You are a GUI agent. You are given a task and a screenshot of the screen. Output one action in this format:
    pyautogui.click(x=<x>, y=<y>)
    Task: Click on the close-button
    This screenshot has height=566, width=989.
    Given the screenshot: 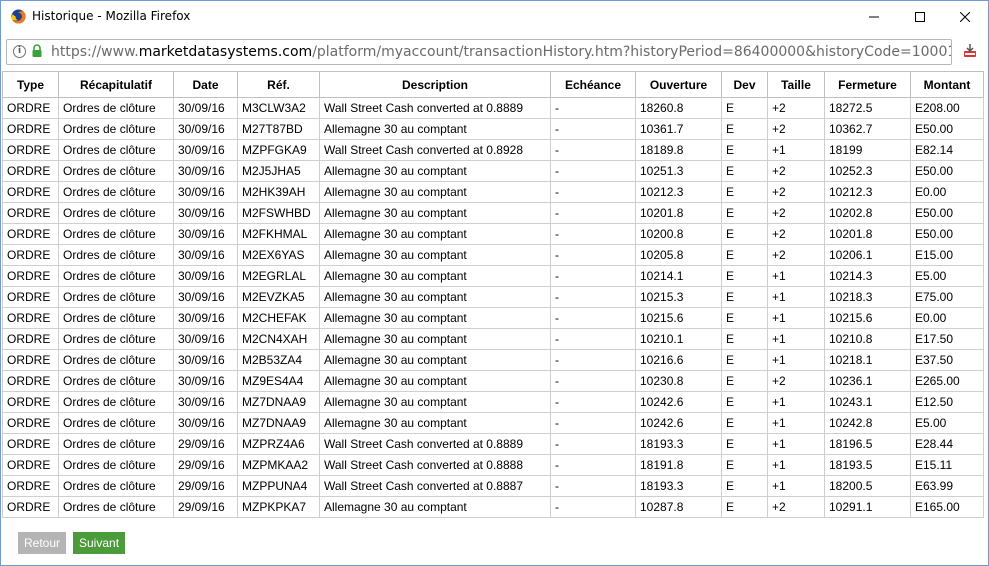 What is the action you would take?
    pyautogui.click(x=965, y=16)
    